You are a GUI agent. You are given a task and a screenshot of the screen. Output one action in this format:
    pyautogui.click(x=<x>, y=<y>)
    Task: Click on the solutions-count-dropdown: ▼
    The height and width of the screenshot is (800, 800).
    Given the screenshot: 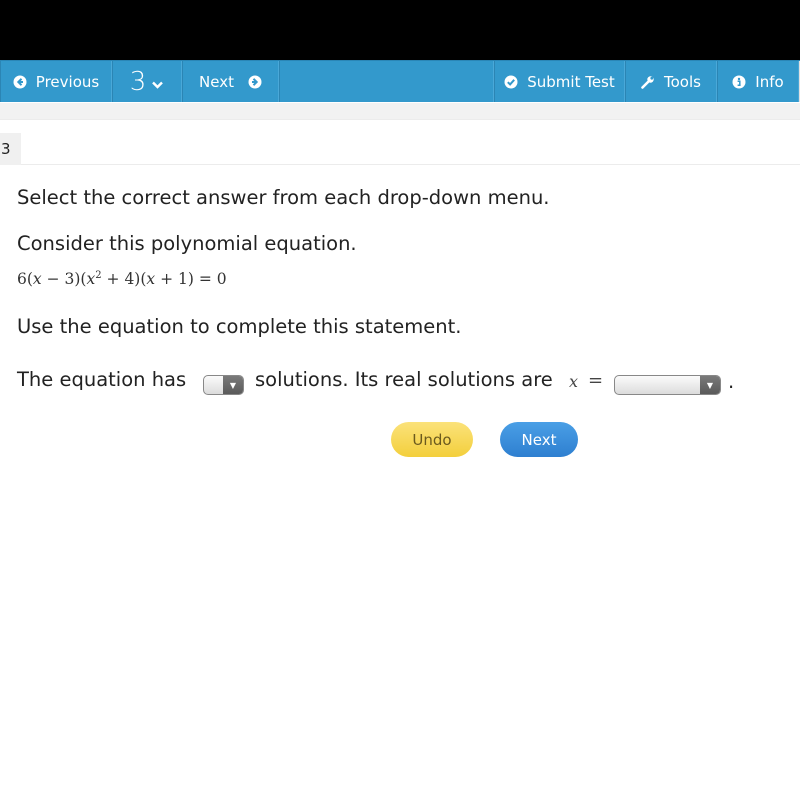 What is the action you would take?
    pyautogui.click(x=223, y=385)
    